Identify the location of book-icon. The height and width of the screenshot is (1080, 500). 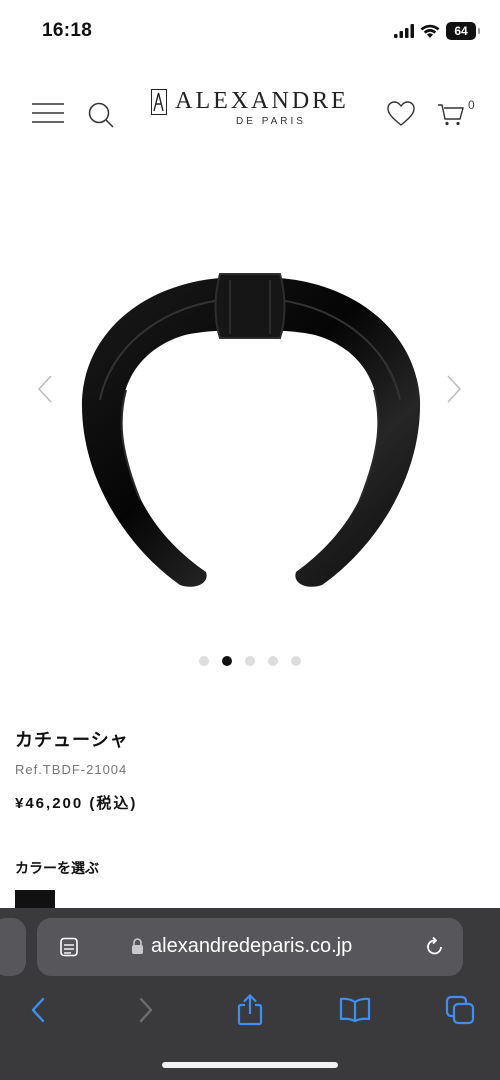
(355, 1010).